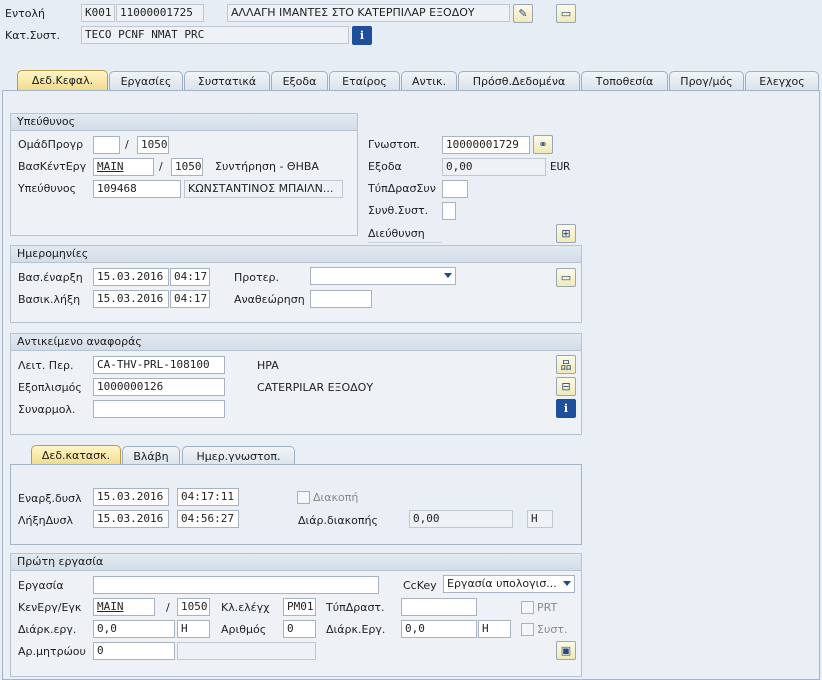 The height and width of the screenshot is (680, 822). What do you see at coordinates (341, 299) in the screenshot?
I see `revision-field` at bounding box center [341, 299].